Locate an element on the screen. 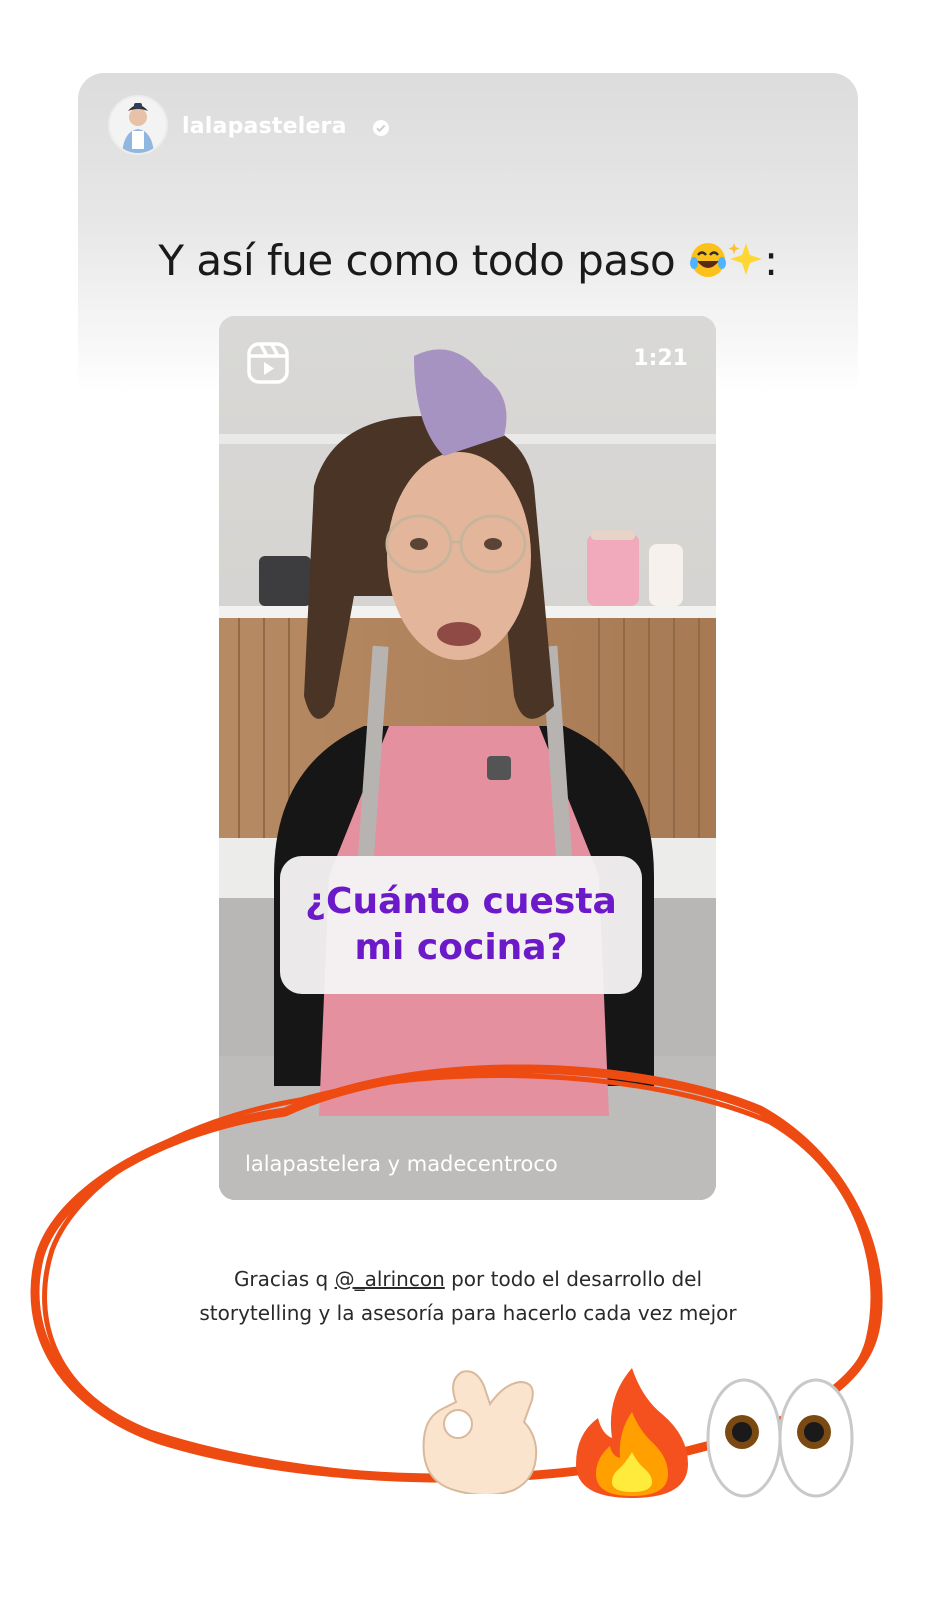 The width and height of the screenshot is (936, 1600). laughing-emoji is located at coordinates (708, 264).